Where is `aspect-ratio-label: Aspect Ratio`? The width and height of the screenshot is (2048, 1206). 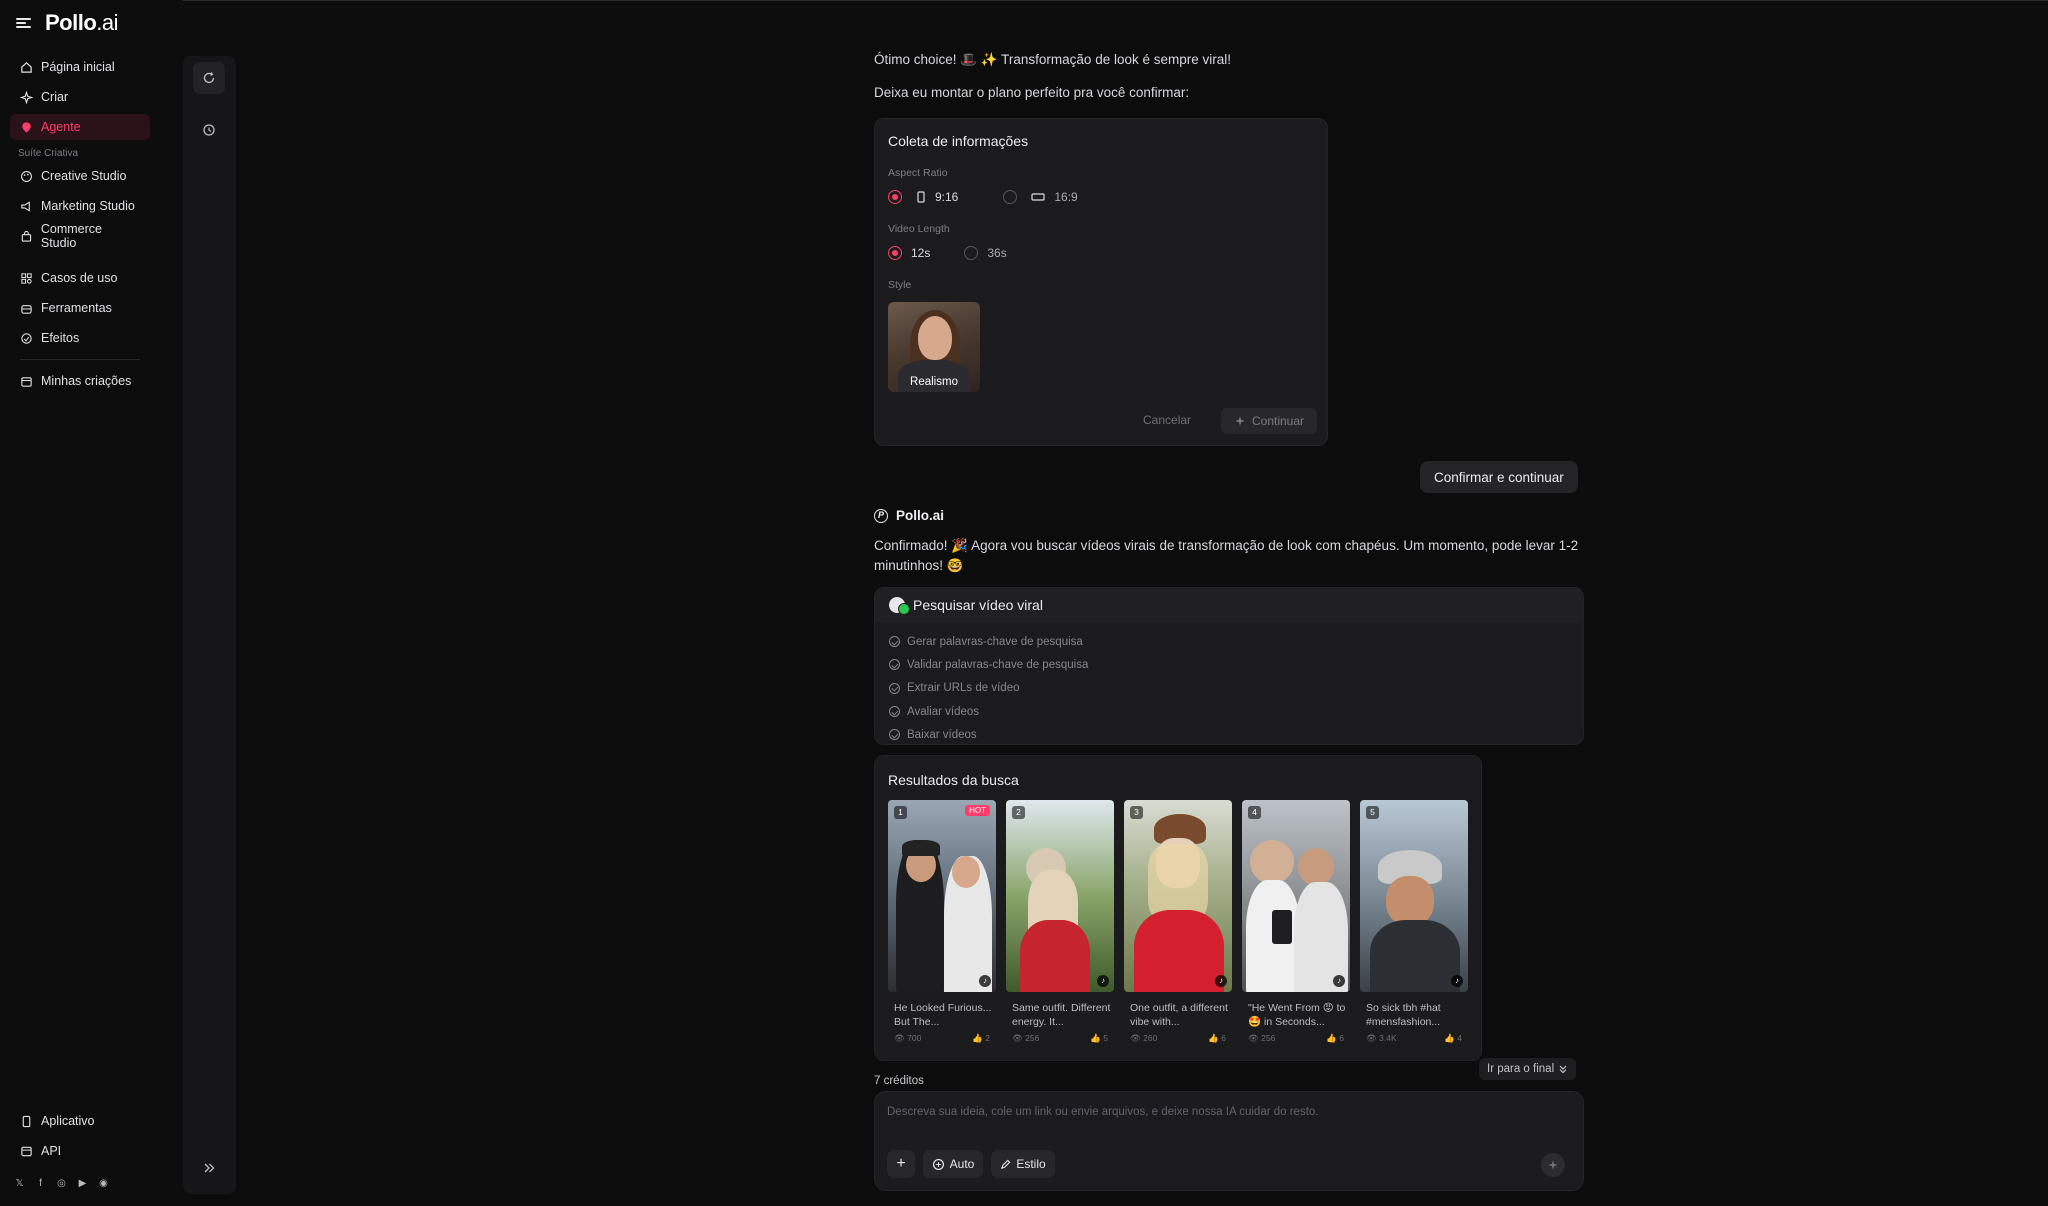
aspect-ratio-label: Aspect Ratio is located at coordinates (918, 173).